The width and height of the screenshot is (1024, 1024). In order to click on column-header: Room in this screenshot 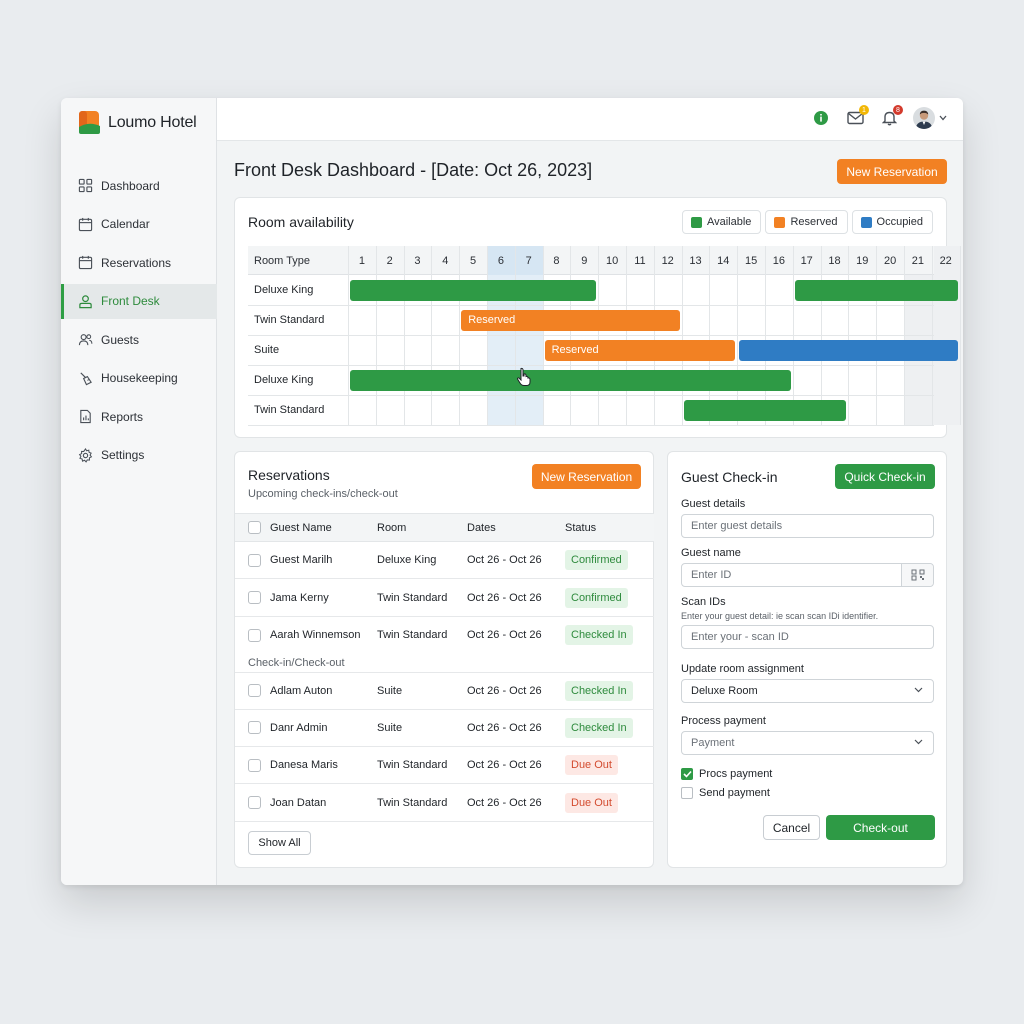, I will do `click(391, 527)`.